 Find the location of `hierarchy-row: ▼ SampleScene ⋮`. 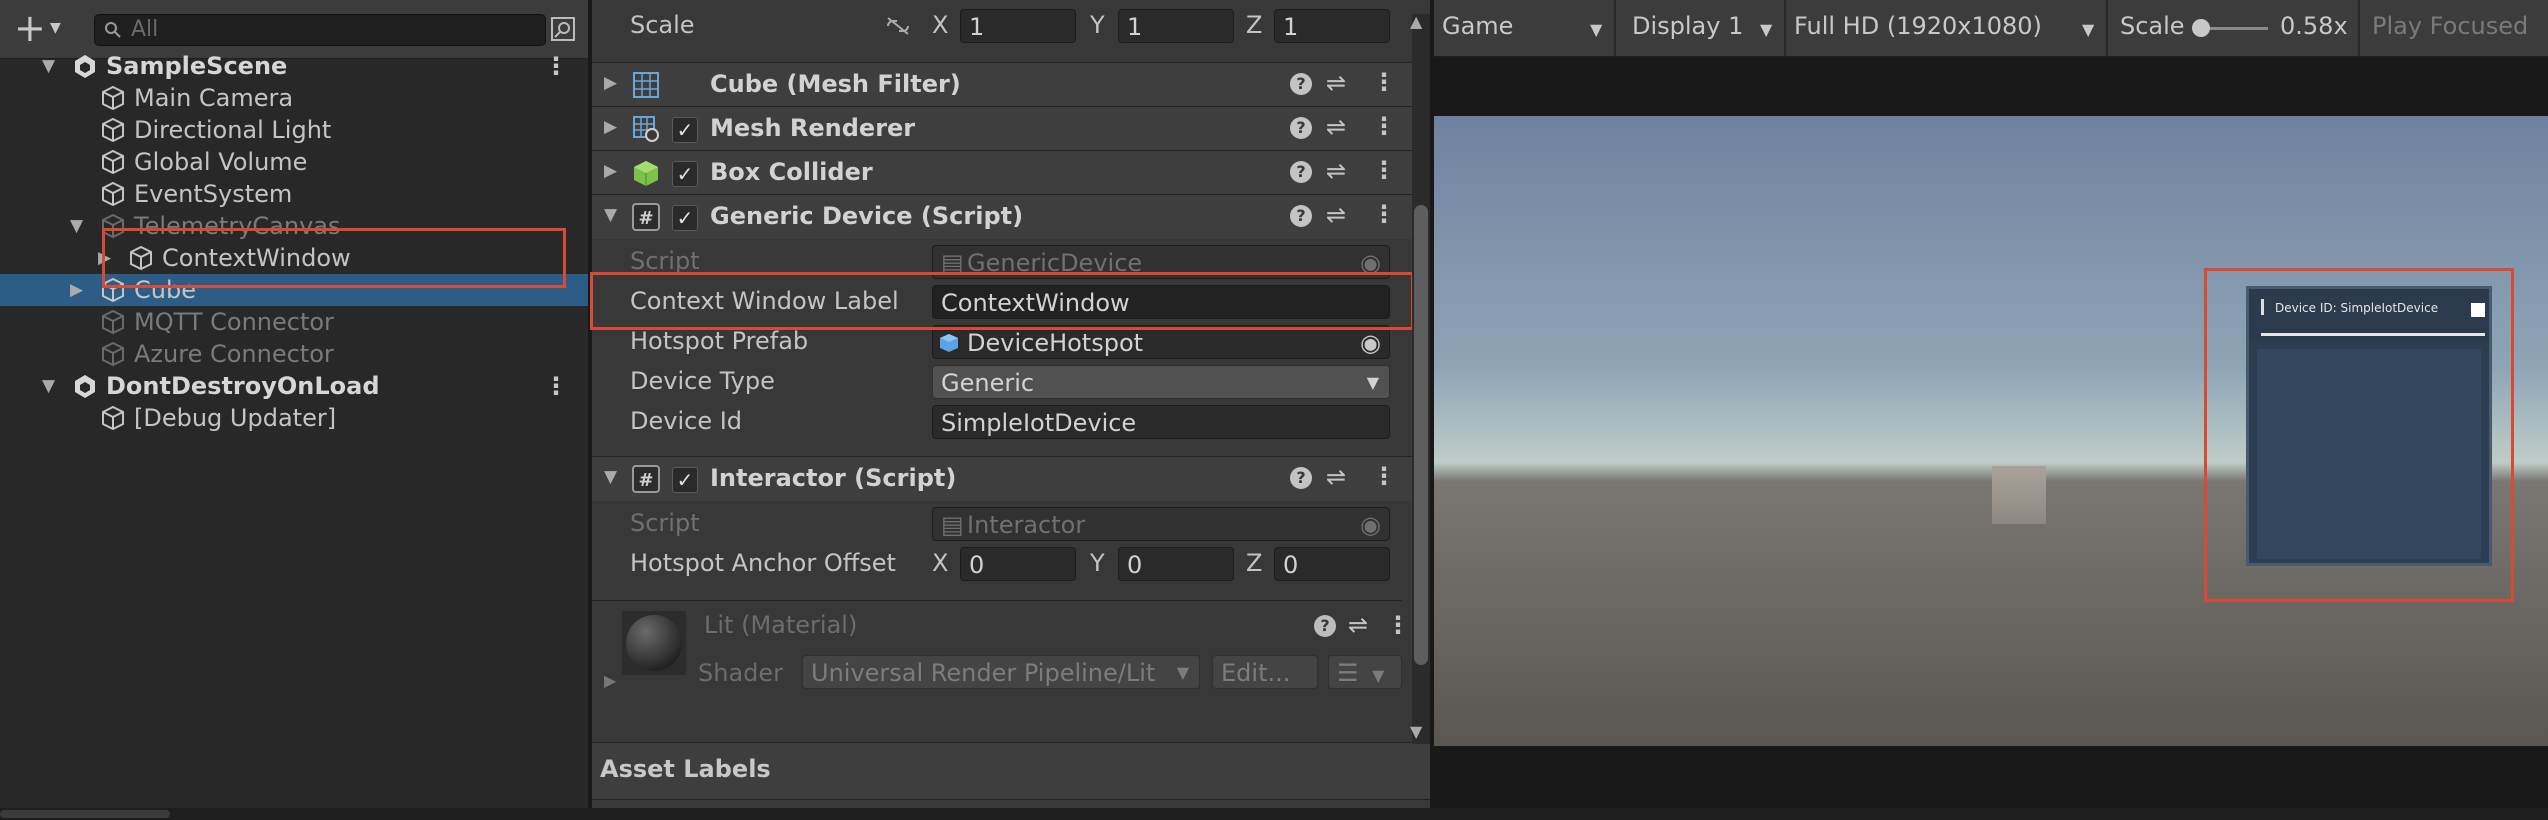

hierarchy-row: ▼ SampleScene ⋮ is located at coordinates (294, 66).